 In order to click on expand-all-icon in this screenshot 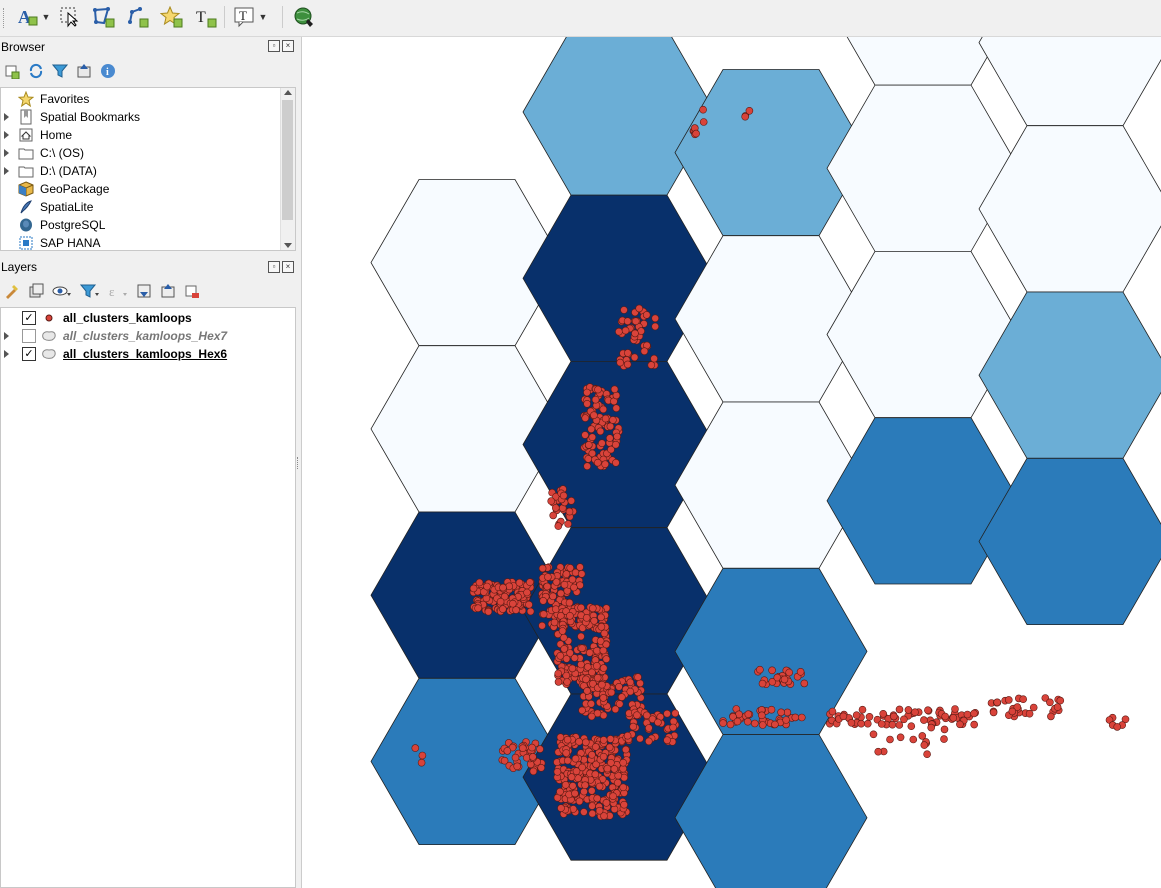, I will do `click(144, 291)`.